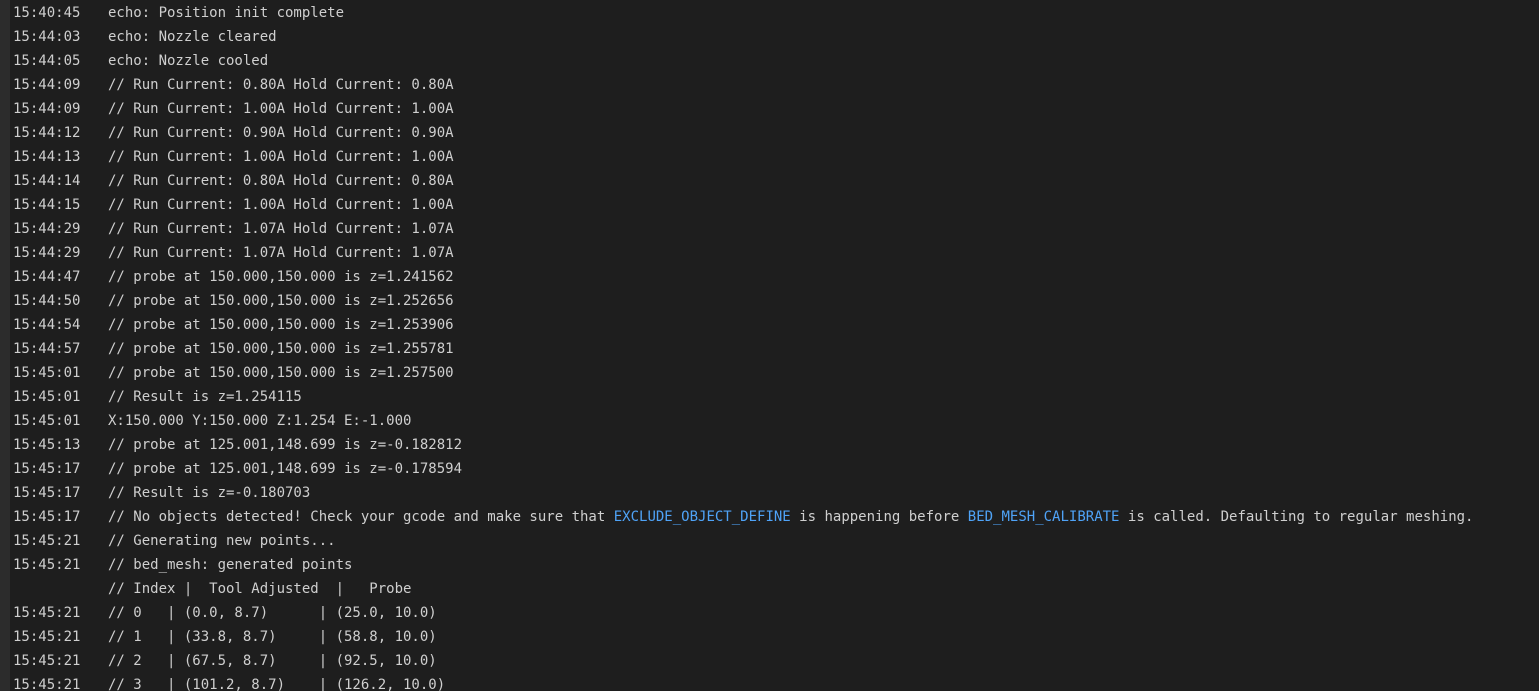 This screenshot has width=1539, height=691. What do you see at coordinates (205, 397) in the screenshot?
I see `message-text: // Result is z=1.254115` at bounding box center [205, 397].